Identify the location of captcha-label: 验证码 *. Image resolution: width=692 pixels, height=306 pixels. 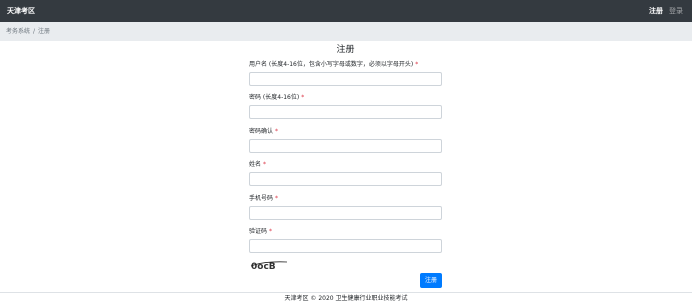
(260, 231).